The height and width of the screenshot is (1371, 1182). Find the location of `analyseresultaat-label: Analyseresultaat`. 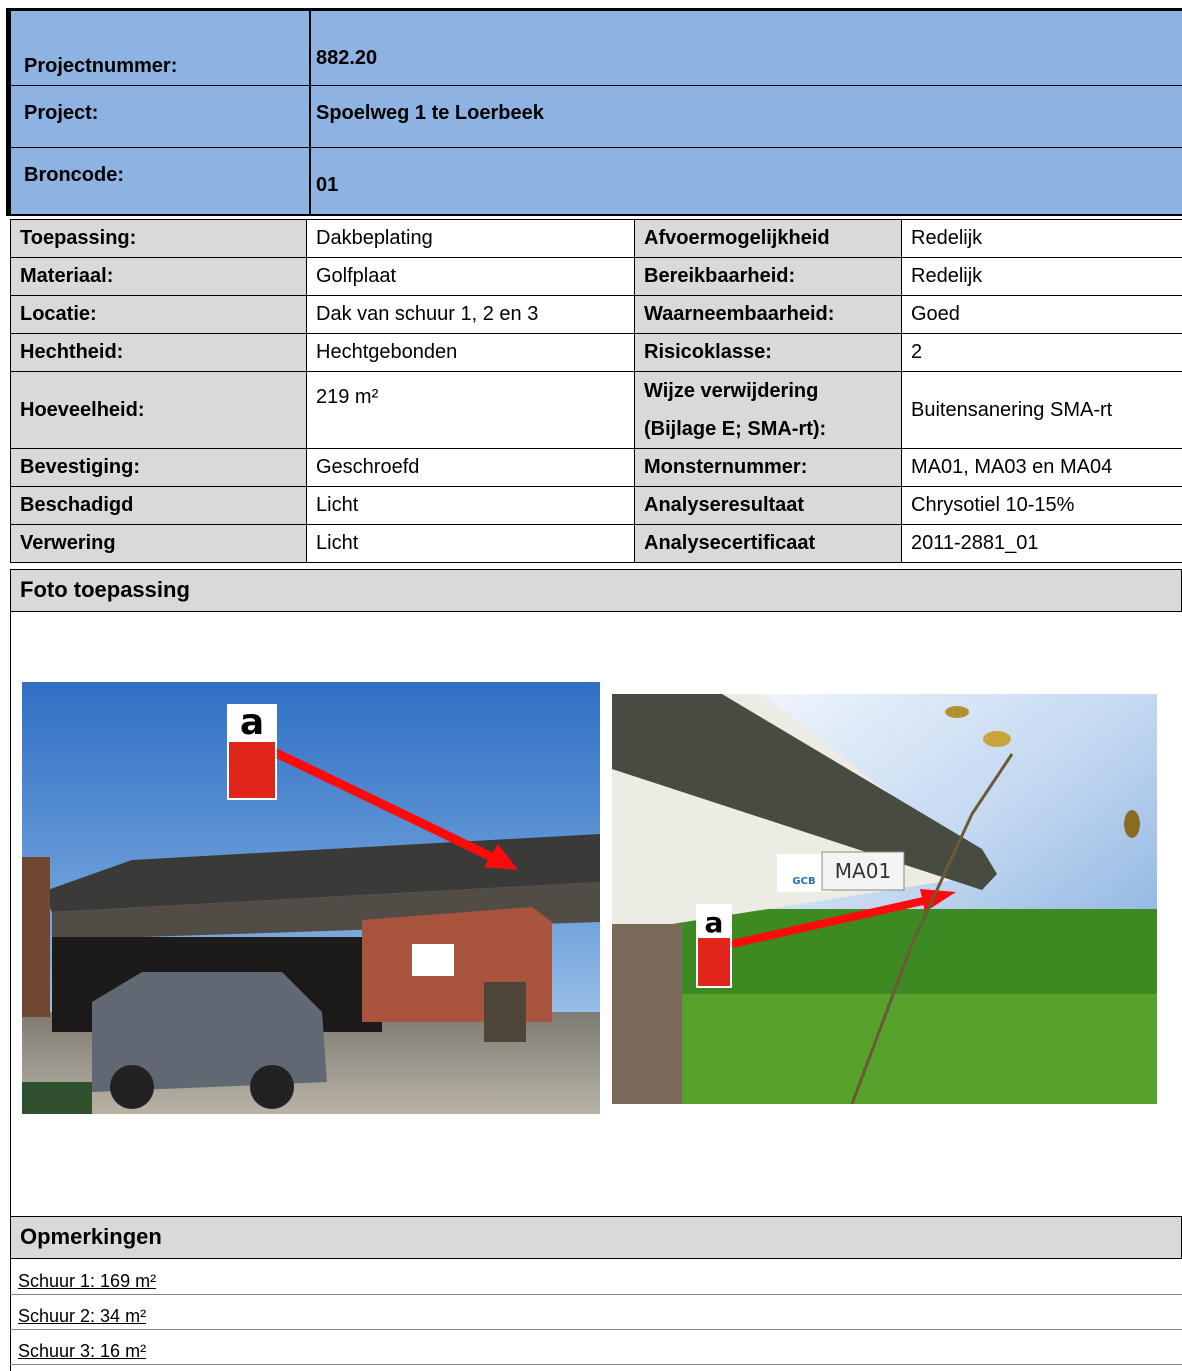

analyseresultaat-label: Analyseresultaat is located at coordinates (768, 505).